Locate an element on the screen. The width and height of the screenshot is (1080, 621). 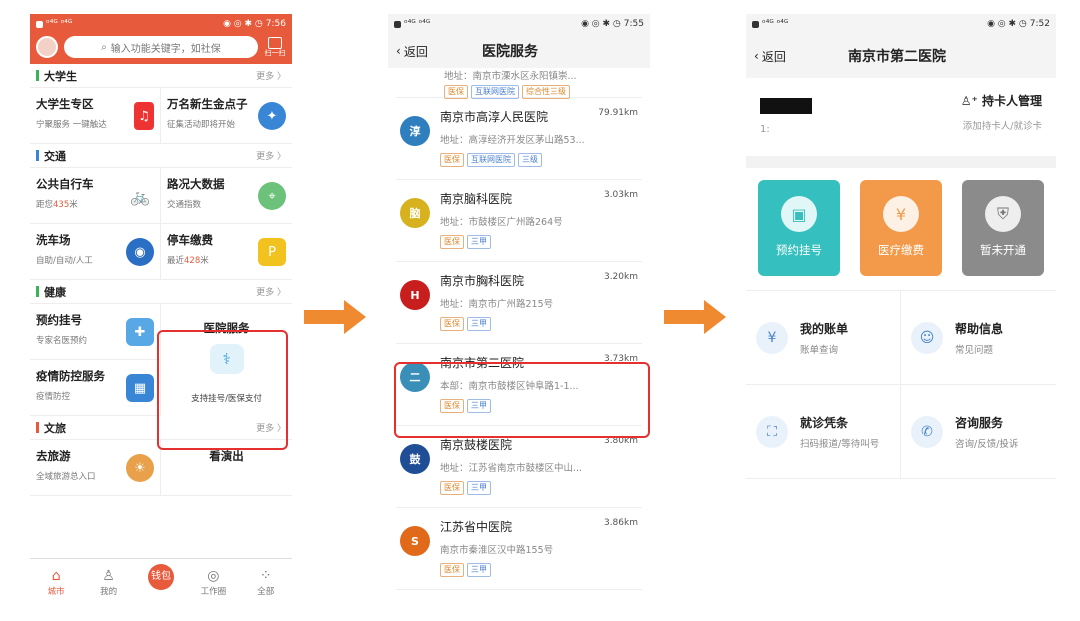
travel-item: 去旅游 全域旅游总入口 ☀ is located at coordinates (95, 468).